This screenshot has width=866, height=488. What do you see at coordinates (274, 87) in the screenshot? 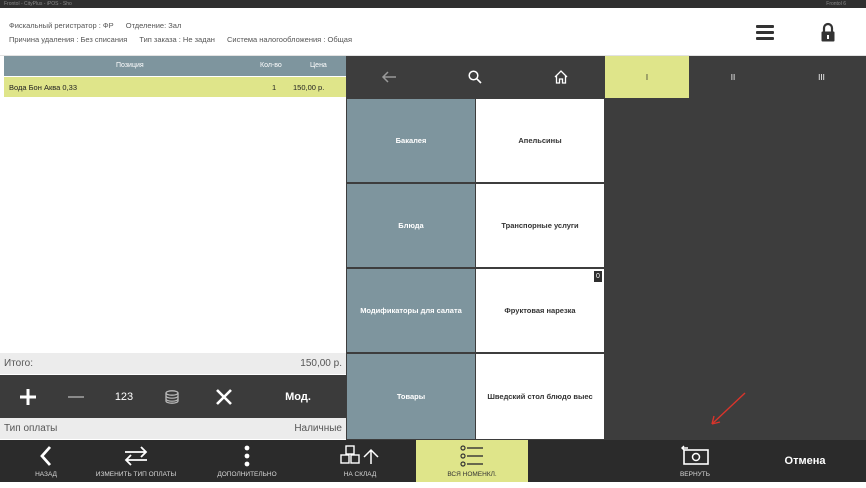
I see `row-item-qty: 1` at bounding box center [274, 87].